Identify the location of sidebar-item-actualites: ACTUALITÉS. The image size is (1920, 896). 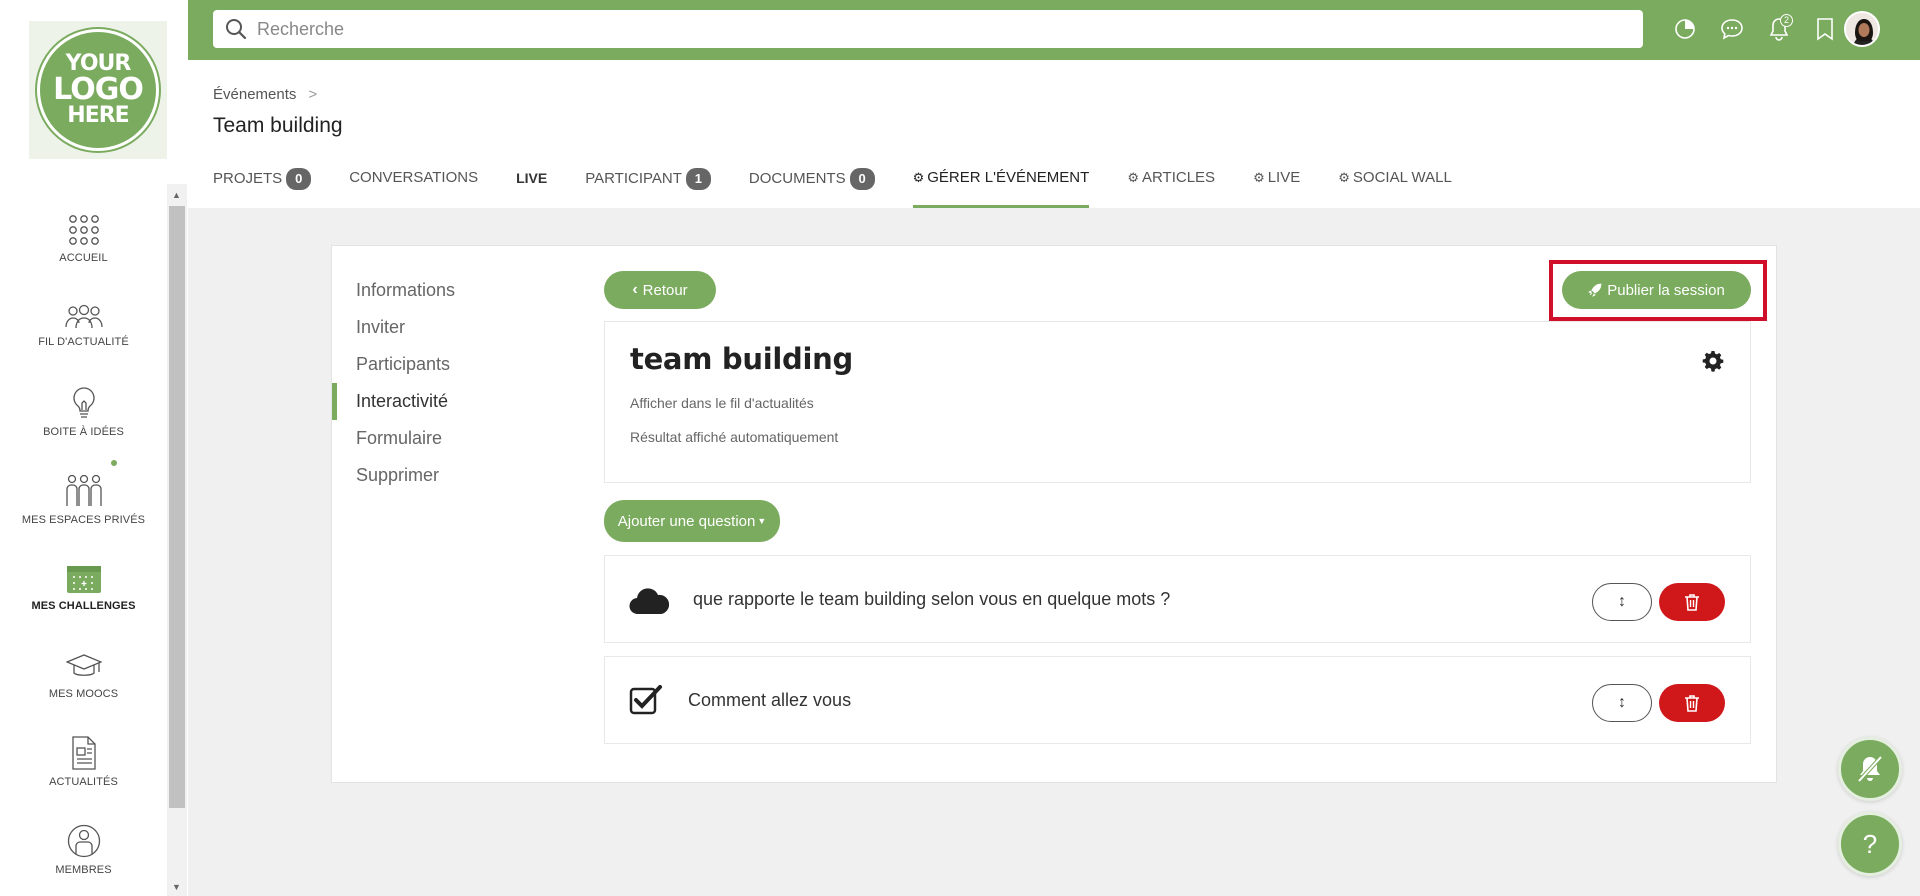
(83, 762).